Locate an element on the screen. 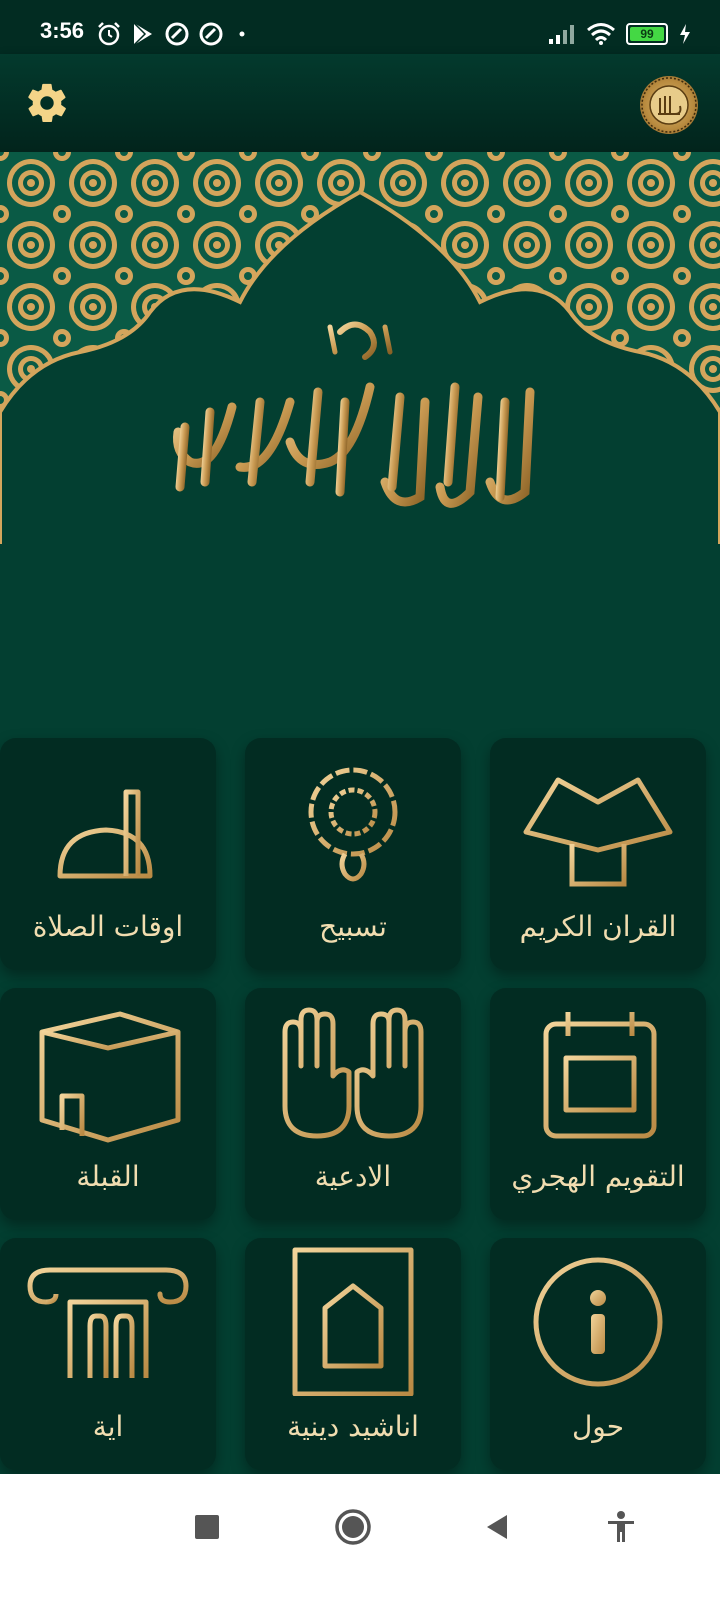  play-store-icon is located at coordinates (142, 34).